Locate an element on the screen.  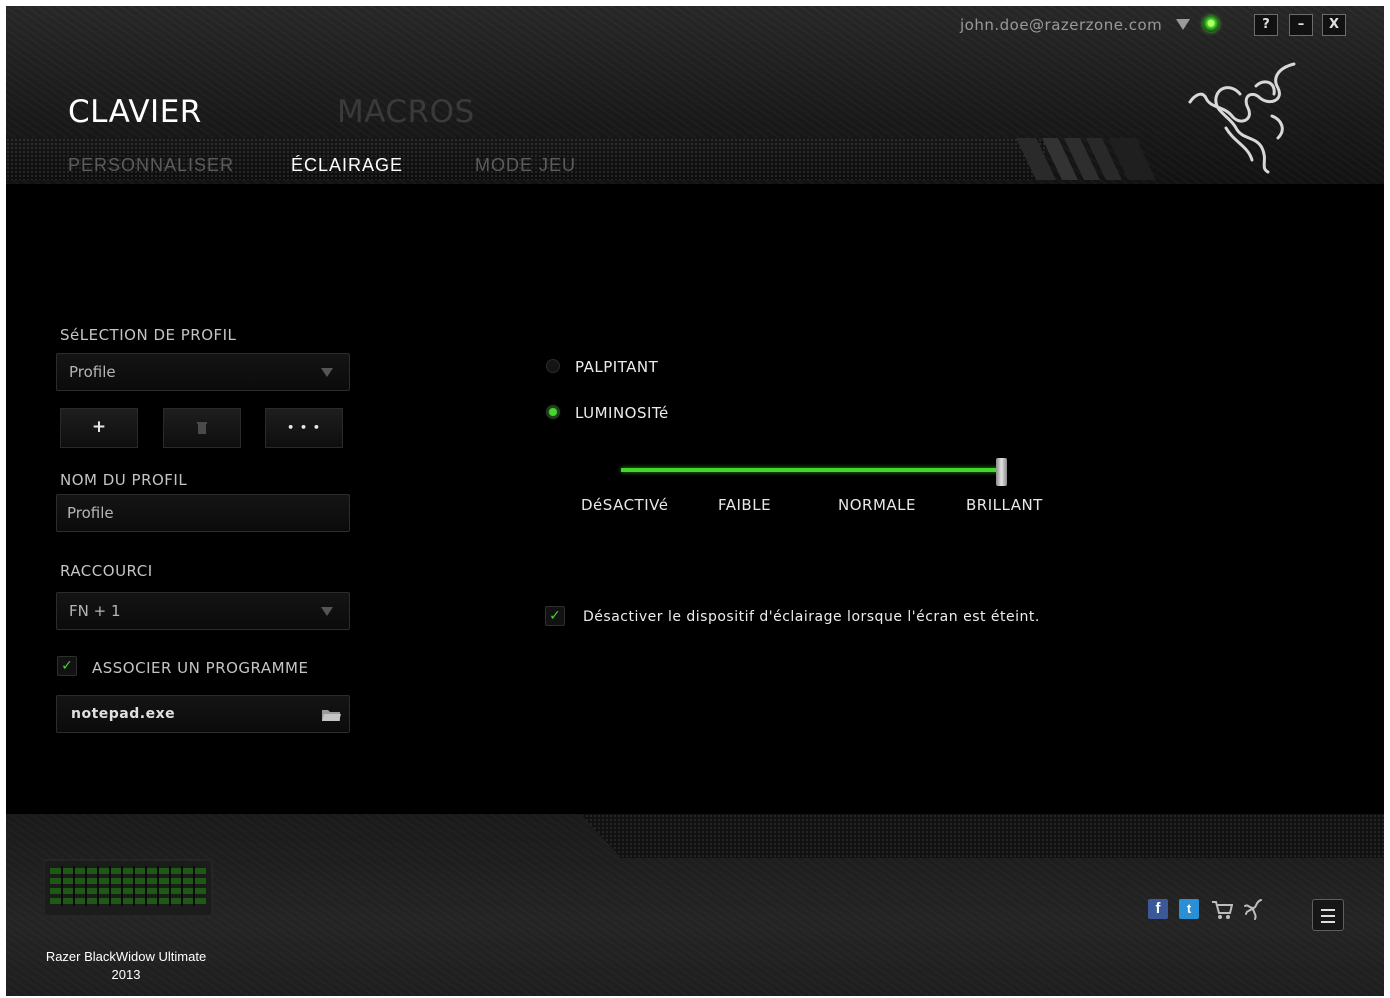
profile-select: Profile is located at coordinates (203, 372).